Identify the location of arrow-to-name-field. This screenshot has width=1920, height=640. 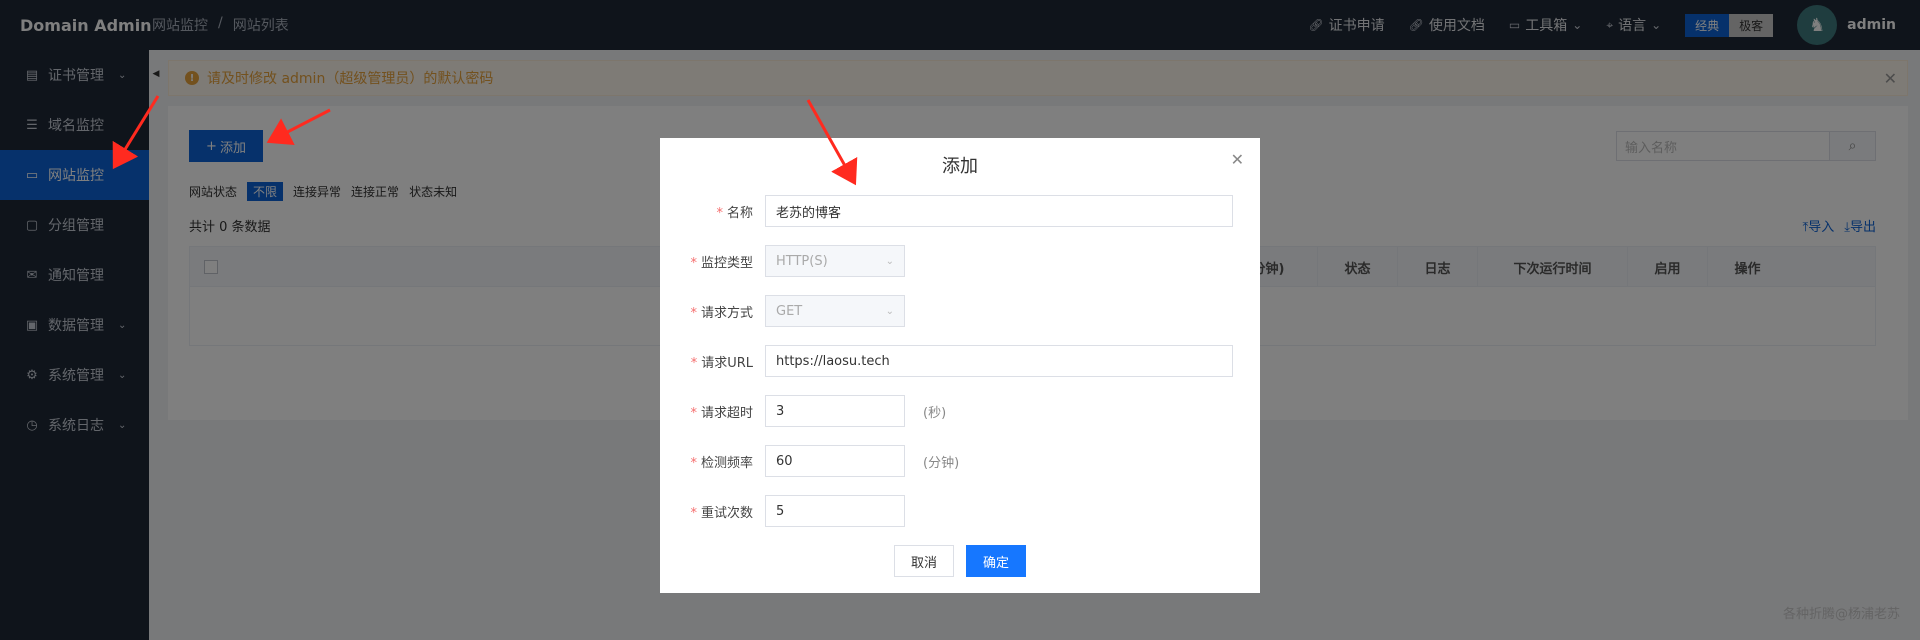
(832, 142).